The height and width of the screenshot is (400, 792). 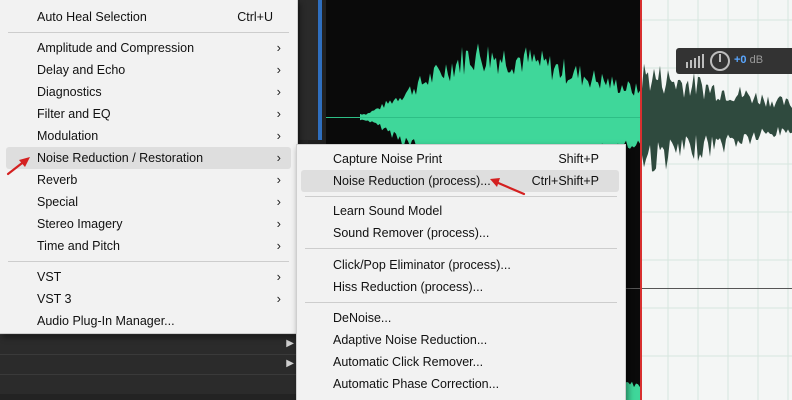 I want to click on menu-item-learn-sound-model: Learn Sound Model, so click(x=460, y=211).